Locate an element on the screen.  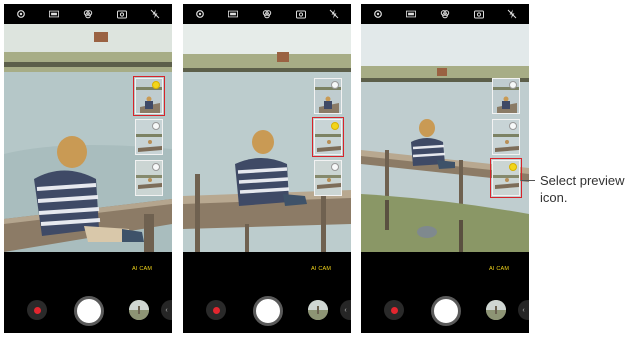
preview-thumbnail-3-selected is located at coordinates (506, 178).